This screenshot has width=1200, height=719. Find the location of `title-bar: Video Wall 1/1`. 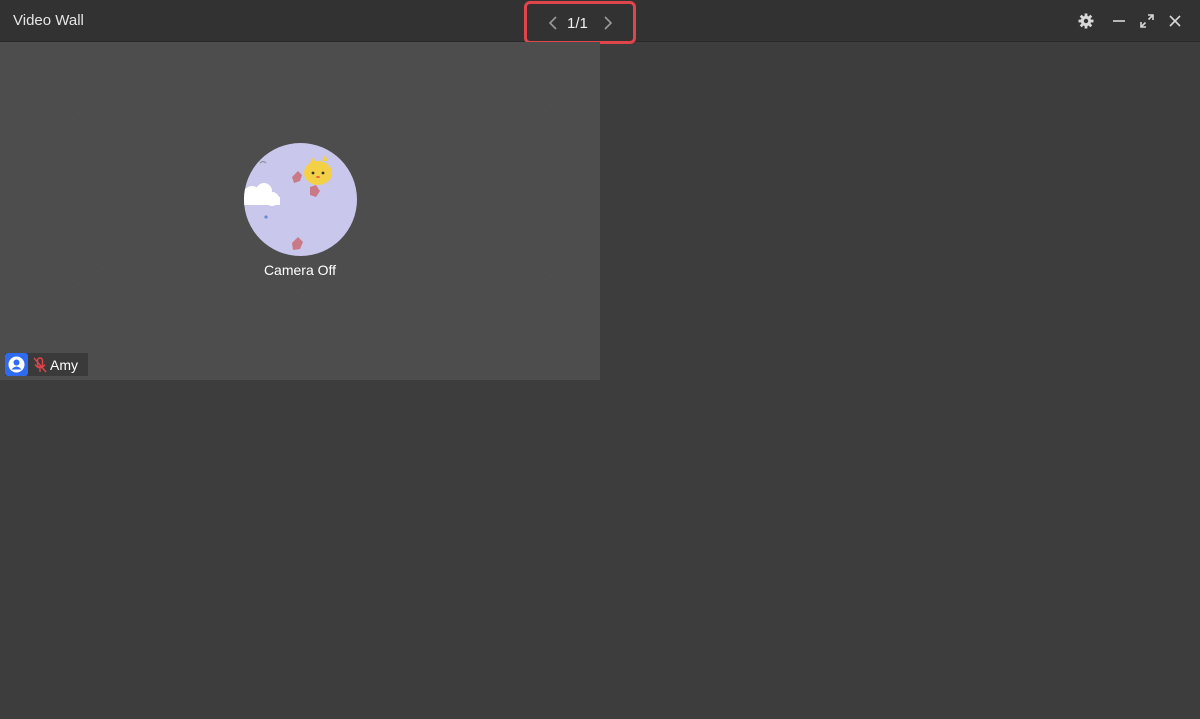

title-bar: Video Wall 1/1 is located at coordinates (600, 22).